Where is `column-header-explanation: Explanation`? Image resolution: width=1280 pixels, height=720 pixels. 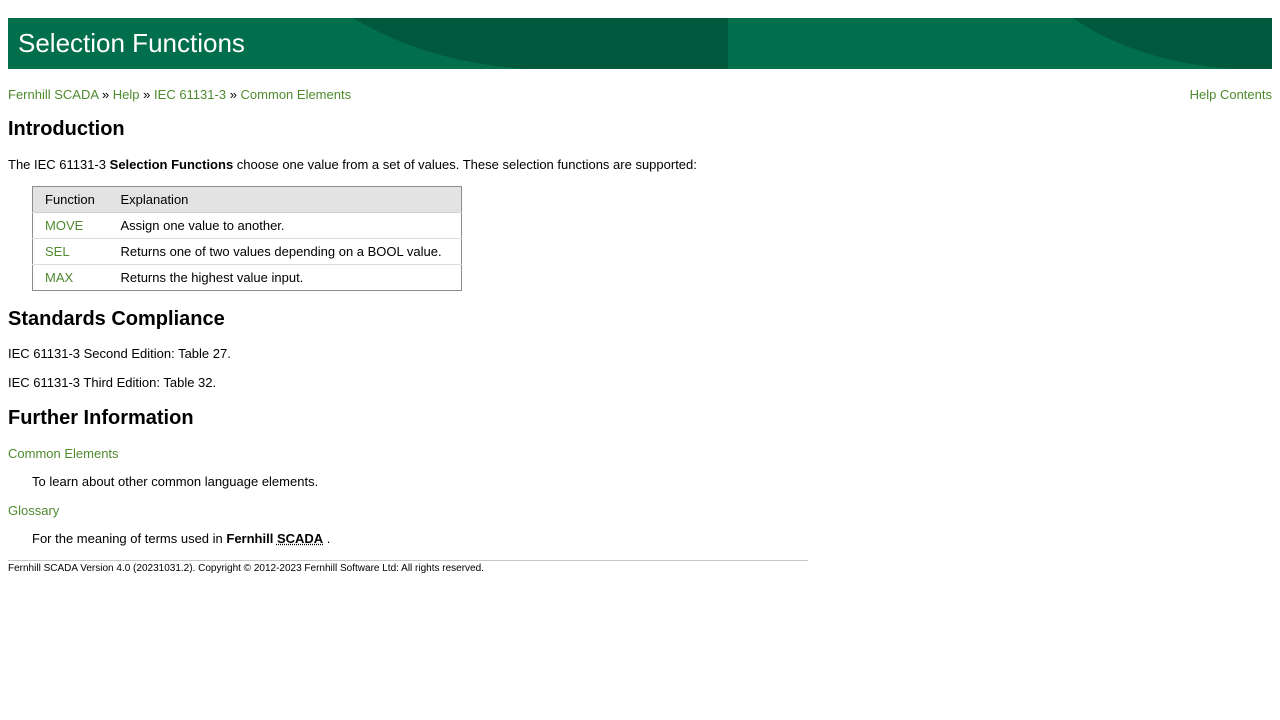
column-header-explanation: Explanation is located at coordinates (285, 199).